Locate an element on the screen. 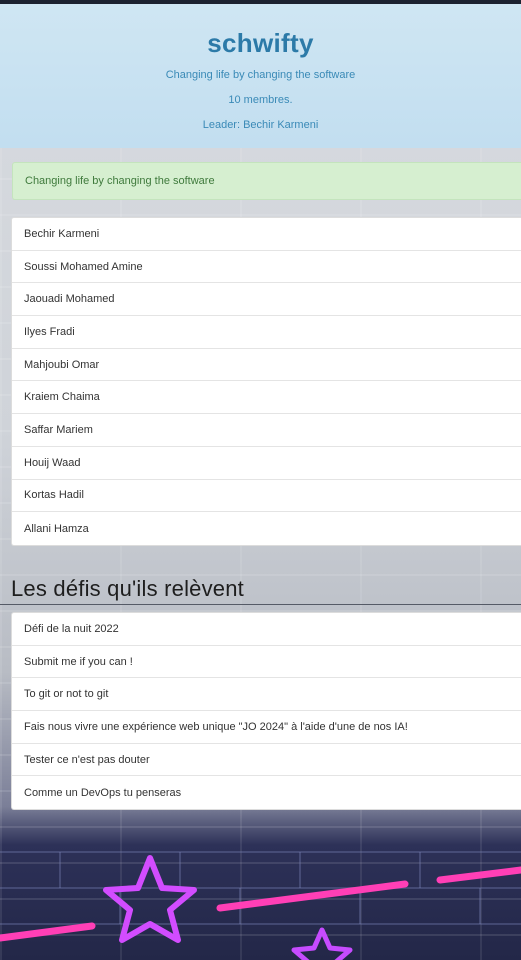  member-item: Allani Hamza is located at coordinates (266, 528).